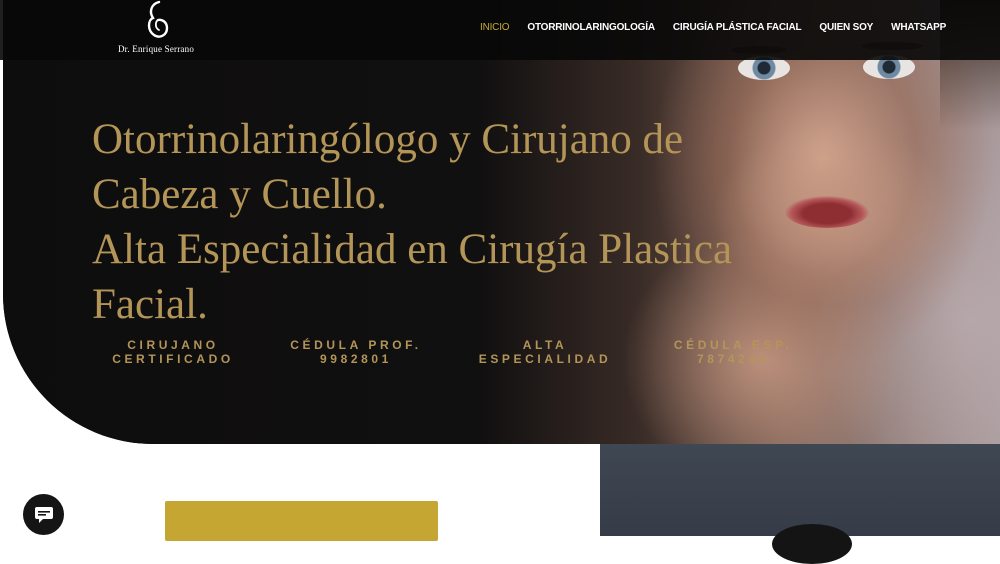 The width and height of the screenshot is (1000, 564). I want to click on doctor-head-silhouette, so click(812, 544).